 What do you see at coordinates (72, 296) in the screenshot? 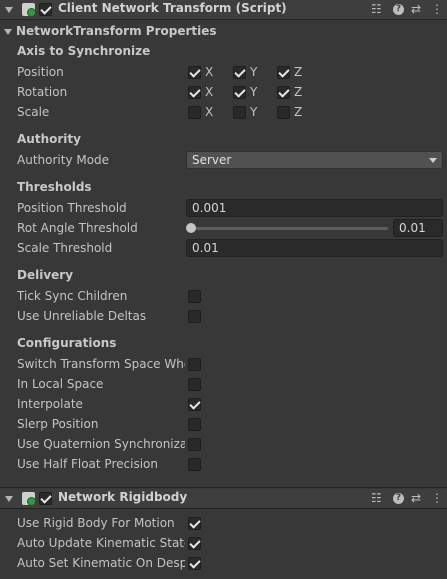
I see `tick-sync-children-label: Tick Sync Children` at bounding box center [72, 296].